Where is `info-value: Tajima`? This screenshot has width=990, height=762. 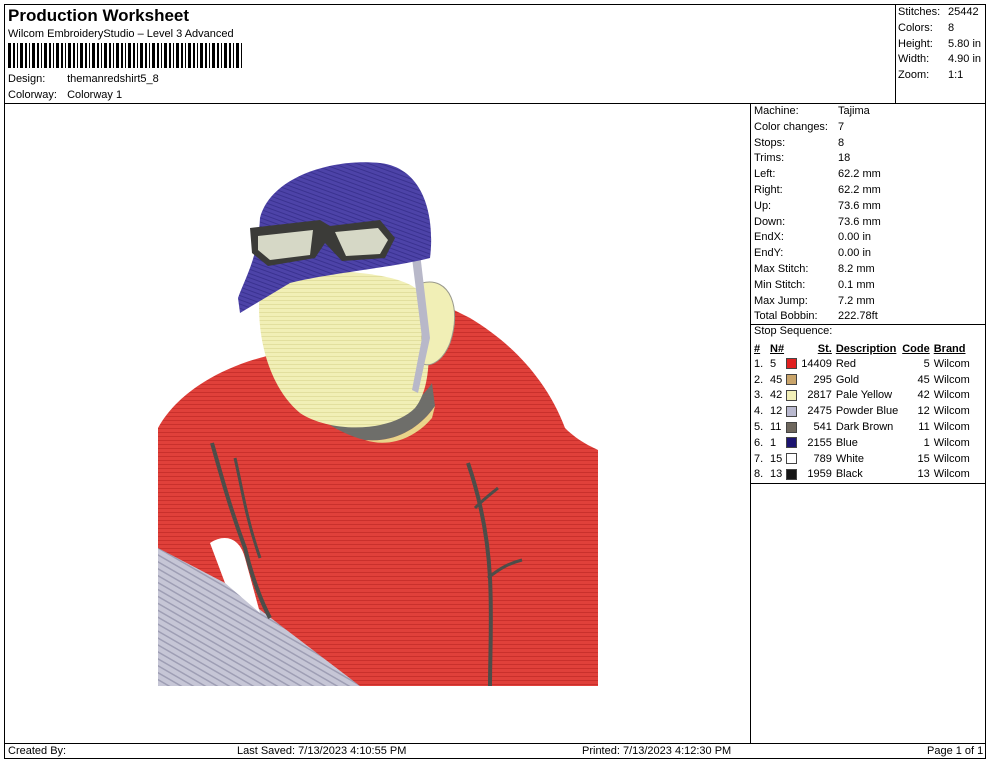
info-value: Tajima is located at coordinates (854, 111).